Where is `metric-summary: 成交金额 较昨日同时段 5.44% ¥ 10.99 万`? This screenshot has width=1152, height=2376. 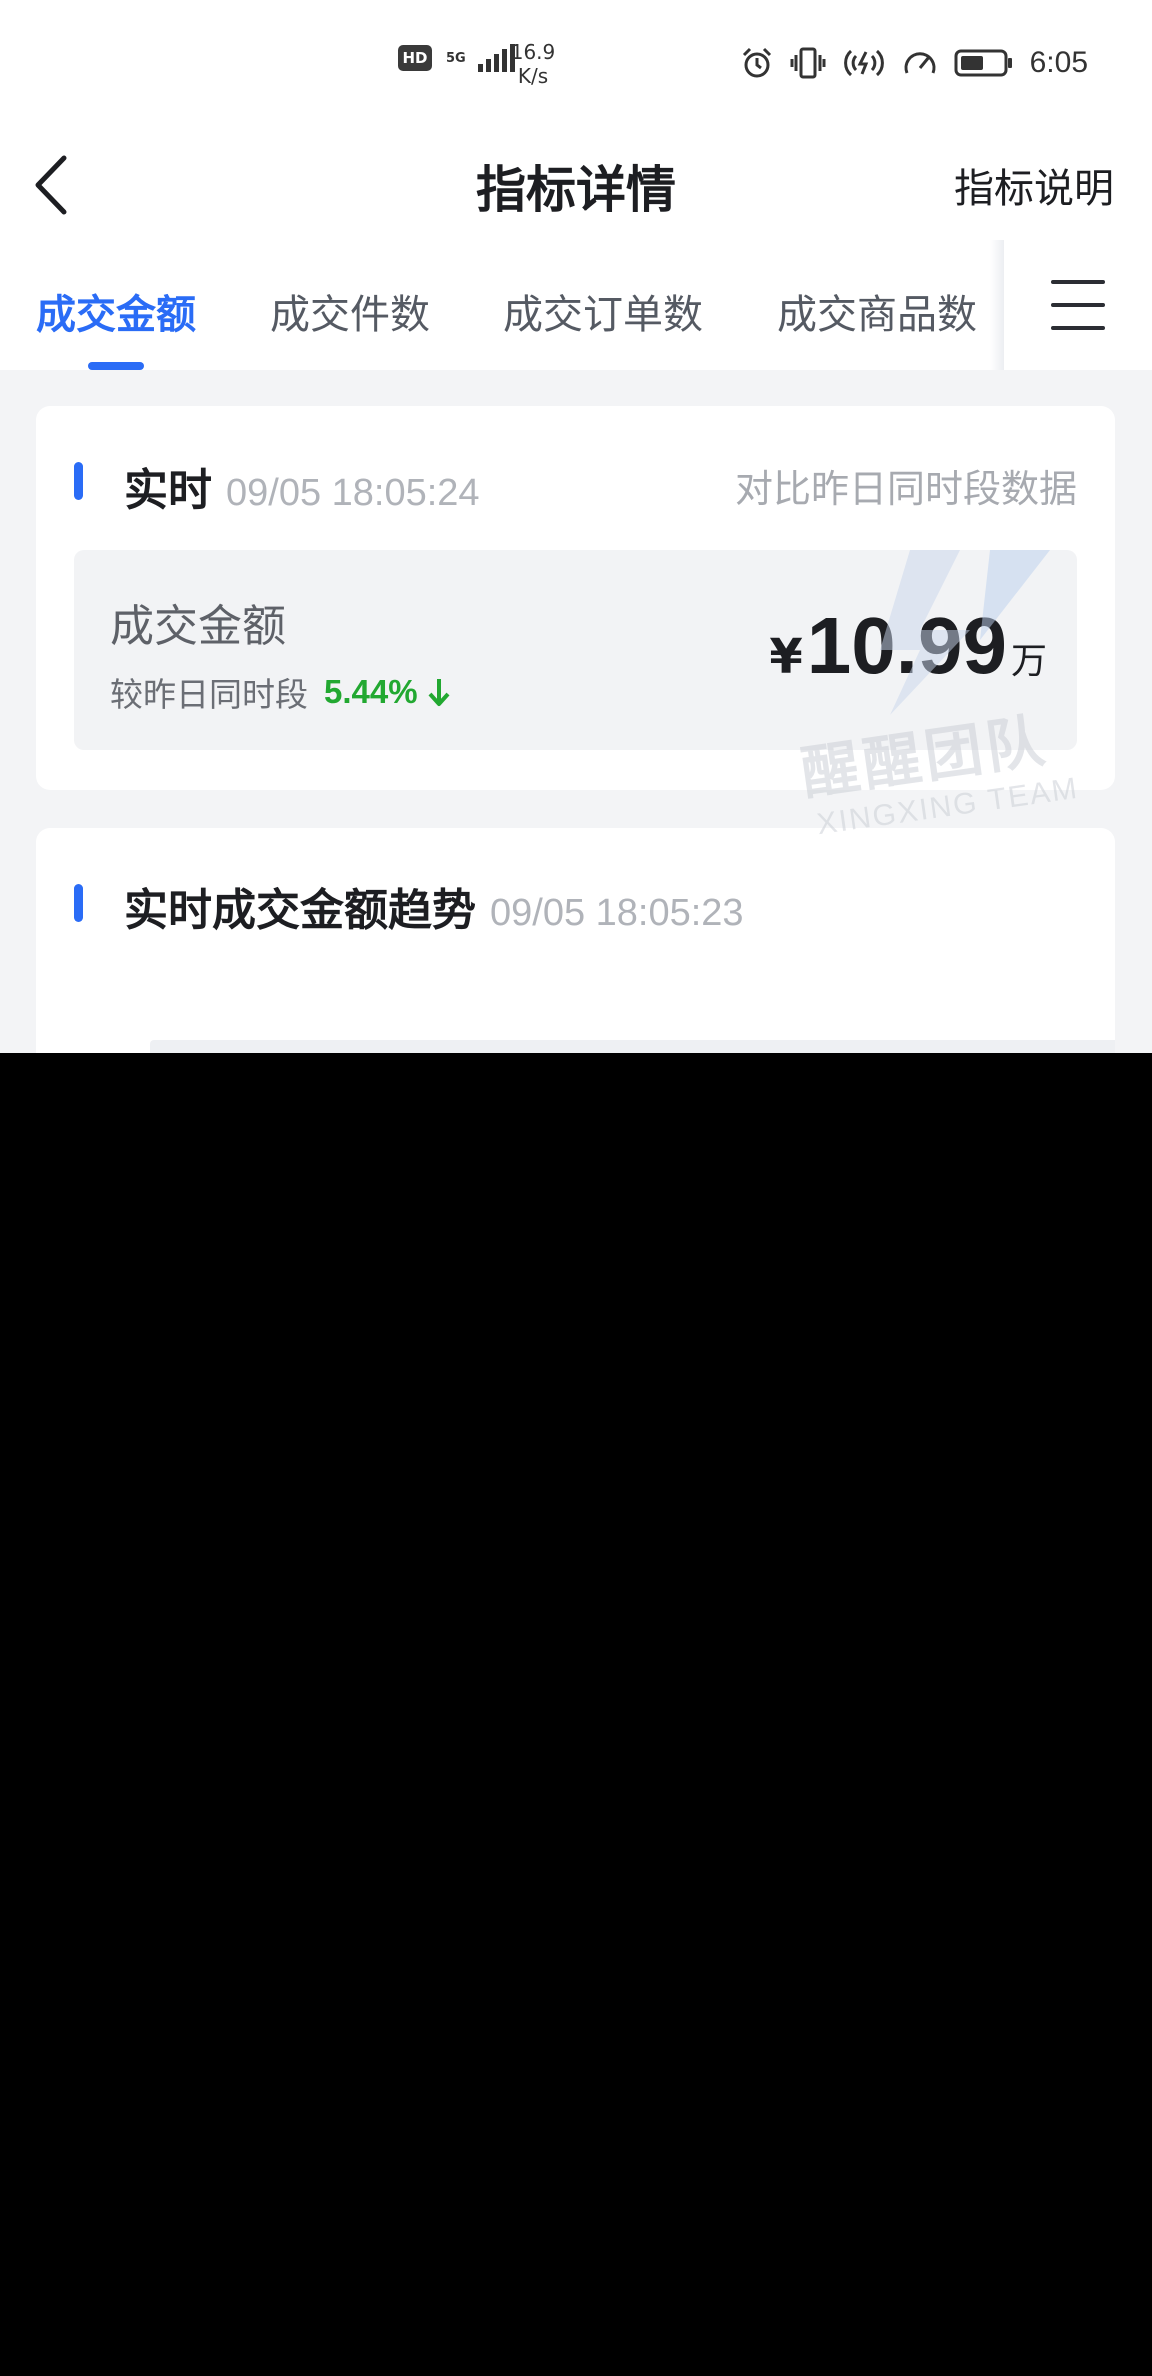 metric-summary: 成交金额 较昨日同时段 5.44% ¥ 10.99 万 is located at coordinates (575, 650).